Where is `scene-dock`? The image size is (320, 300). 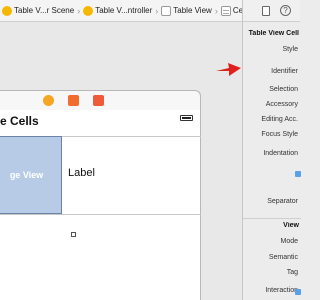
scene-dock is located at coordinates (100, 100).